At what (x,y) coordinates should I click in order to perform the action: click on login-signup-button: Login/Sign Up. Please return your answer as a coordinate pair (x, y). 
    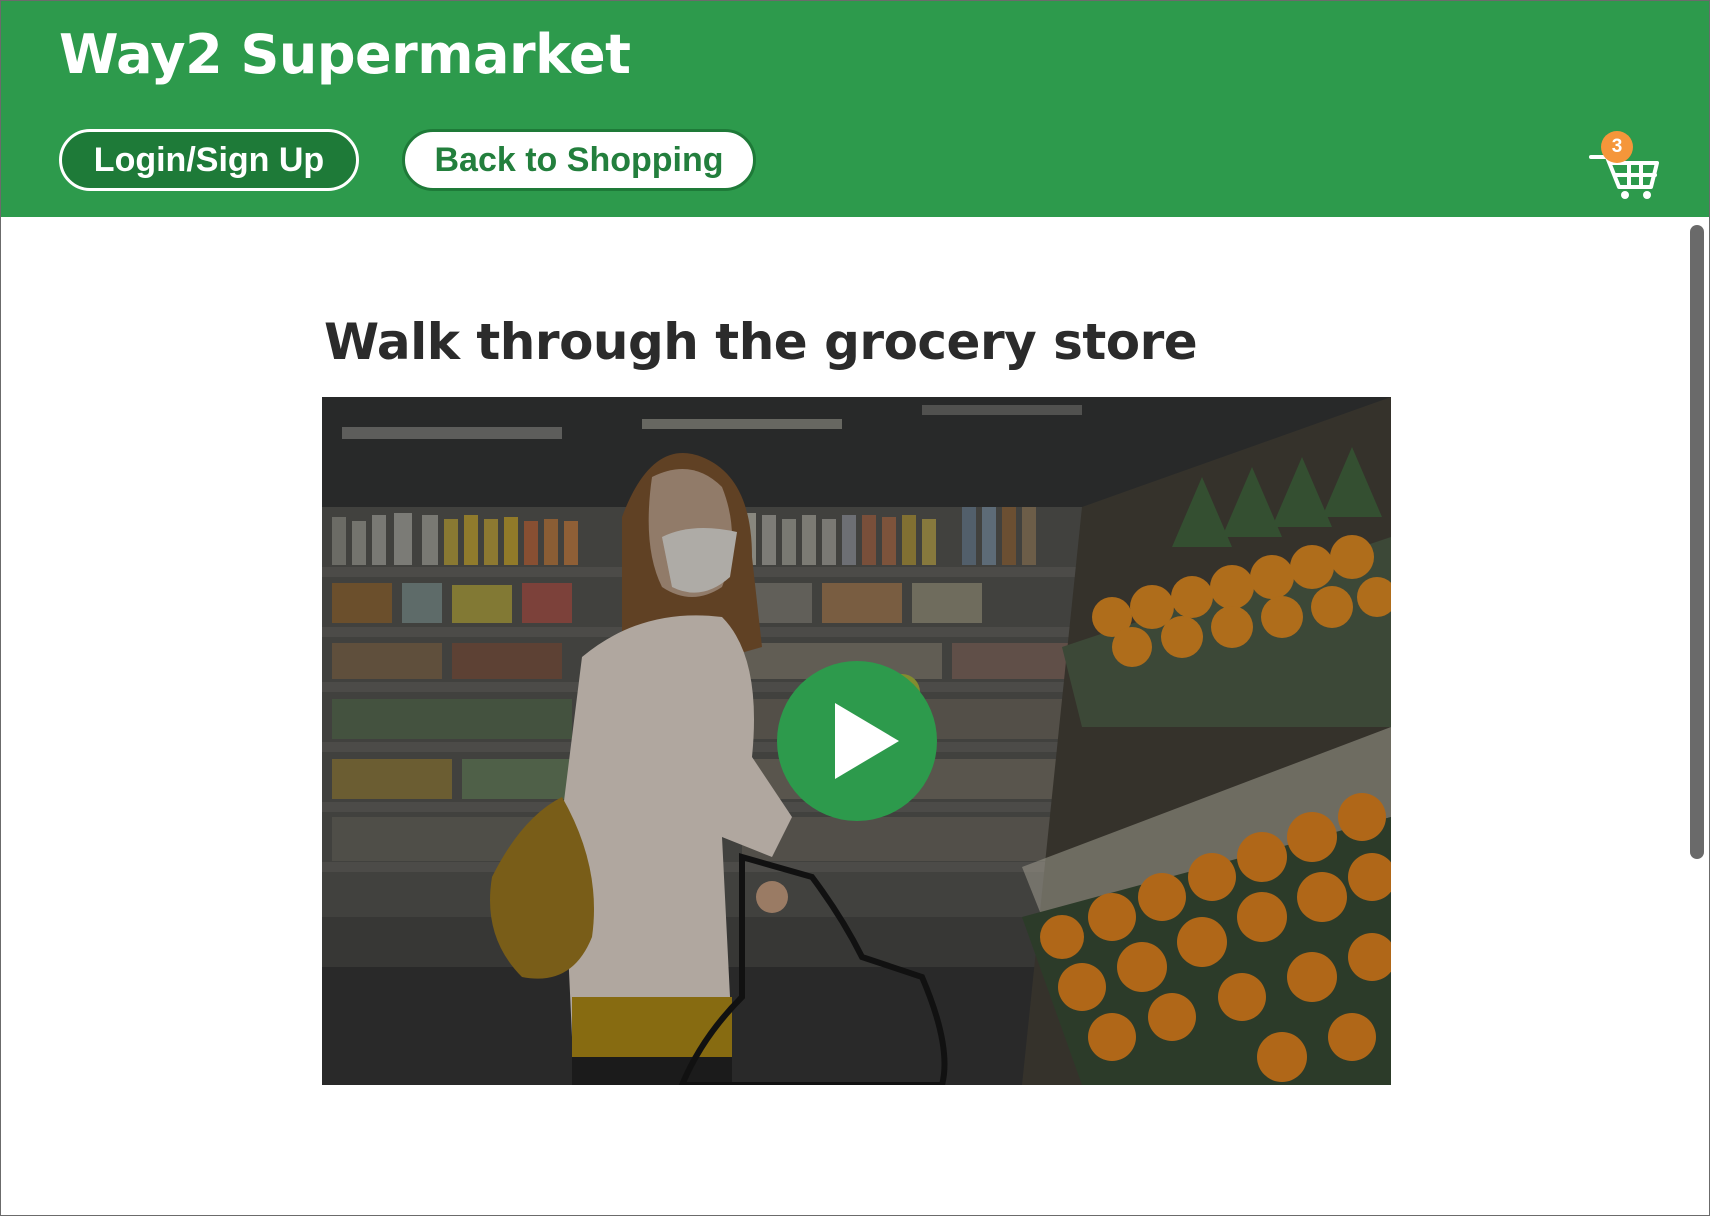
    Looking at the image, I should click on (209, 160).